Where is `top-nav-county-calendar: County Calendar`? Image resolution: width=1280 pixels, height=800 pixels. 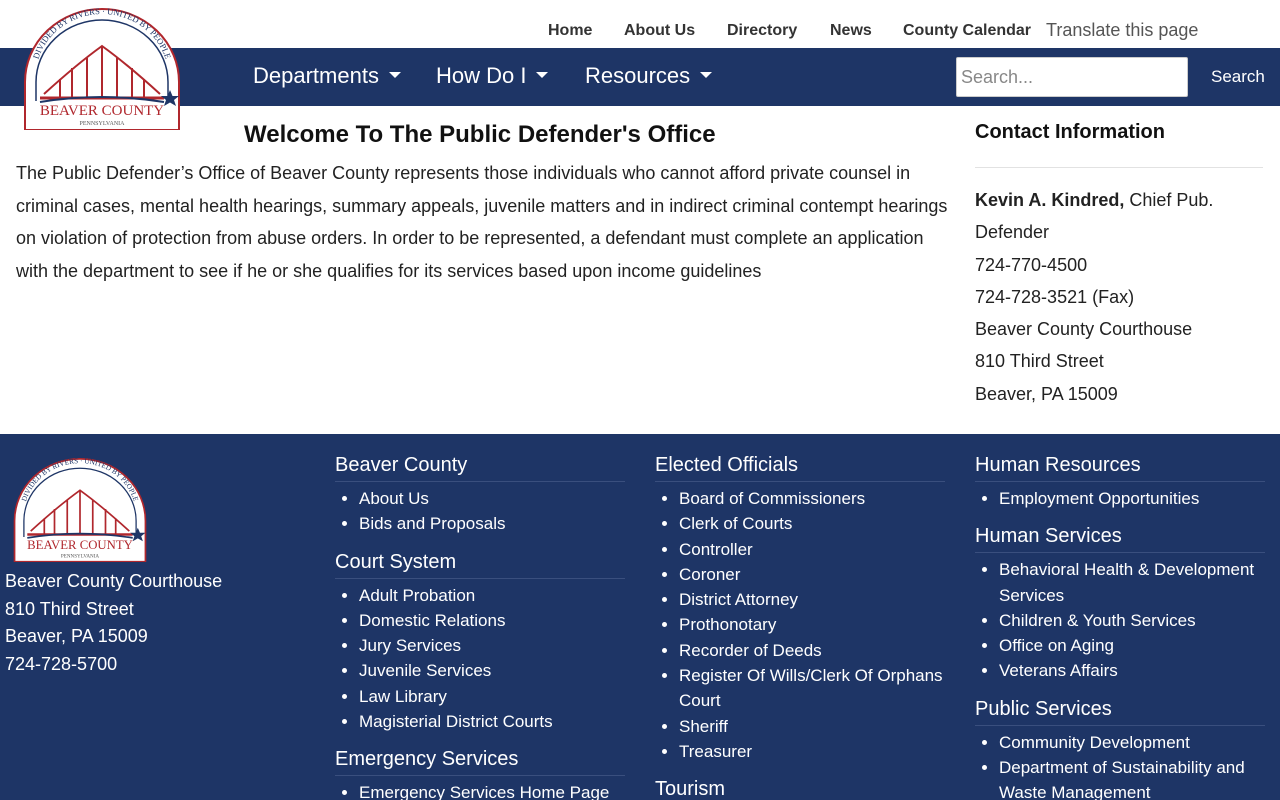 top-nav-county-calendar: County Calendar is located at coordinates (967, 31).